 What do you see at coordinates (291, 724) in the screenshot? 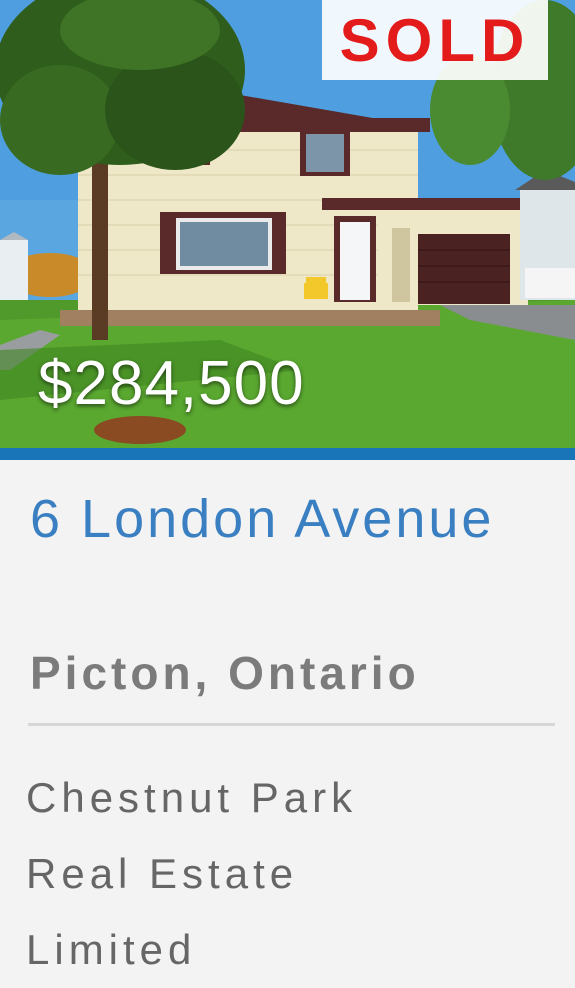
I see `section-divider` at bounding box center [291, 724].